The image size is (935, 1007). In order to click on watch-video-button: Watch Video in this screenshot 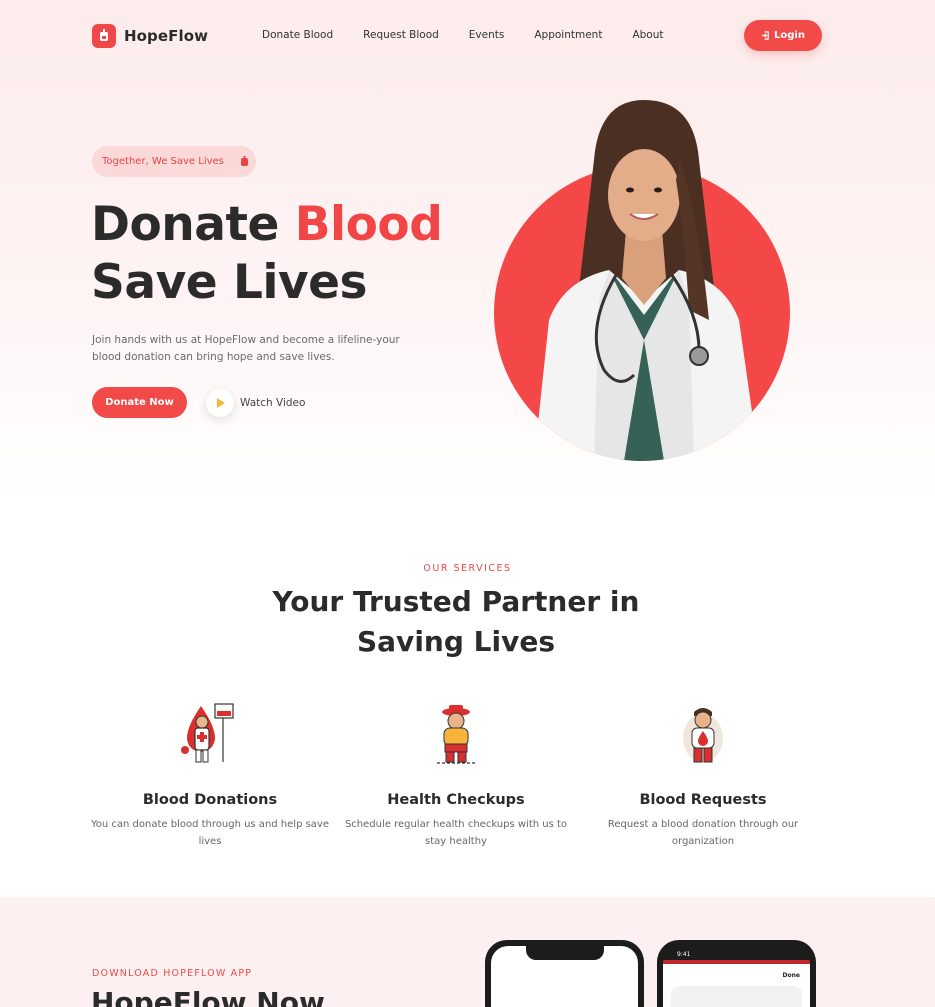, I will do `click(255, 403)`.